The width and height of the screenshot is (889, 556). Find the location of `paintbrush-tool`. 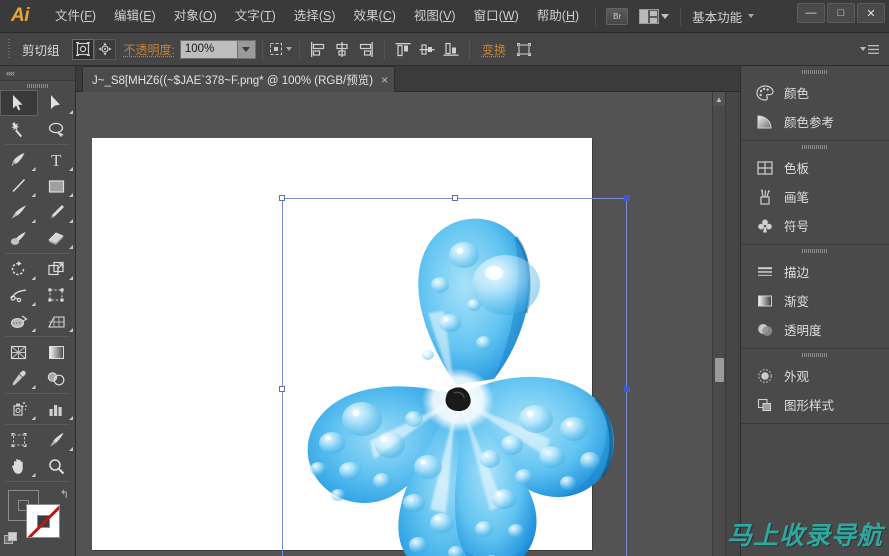

paintbrush-tool is located at coordinates (19, 212).